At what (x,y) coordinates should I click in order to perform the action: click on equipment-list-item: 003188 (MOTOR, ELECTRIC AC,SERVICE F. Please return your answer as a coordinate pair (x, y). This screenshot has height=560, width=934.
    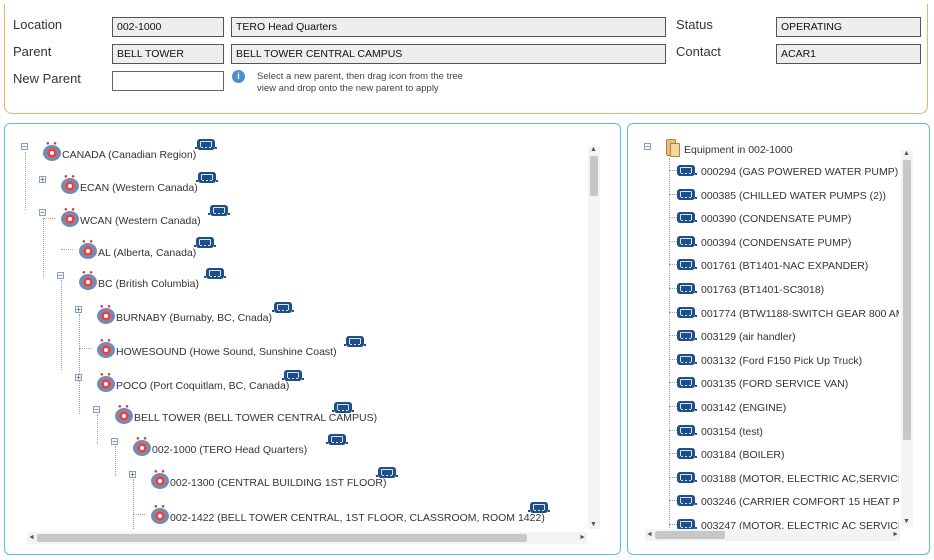
    Looking at the image, I should click on (788, 480).